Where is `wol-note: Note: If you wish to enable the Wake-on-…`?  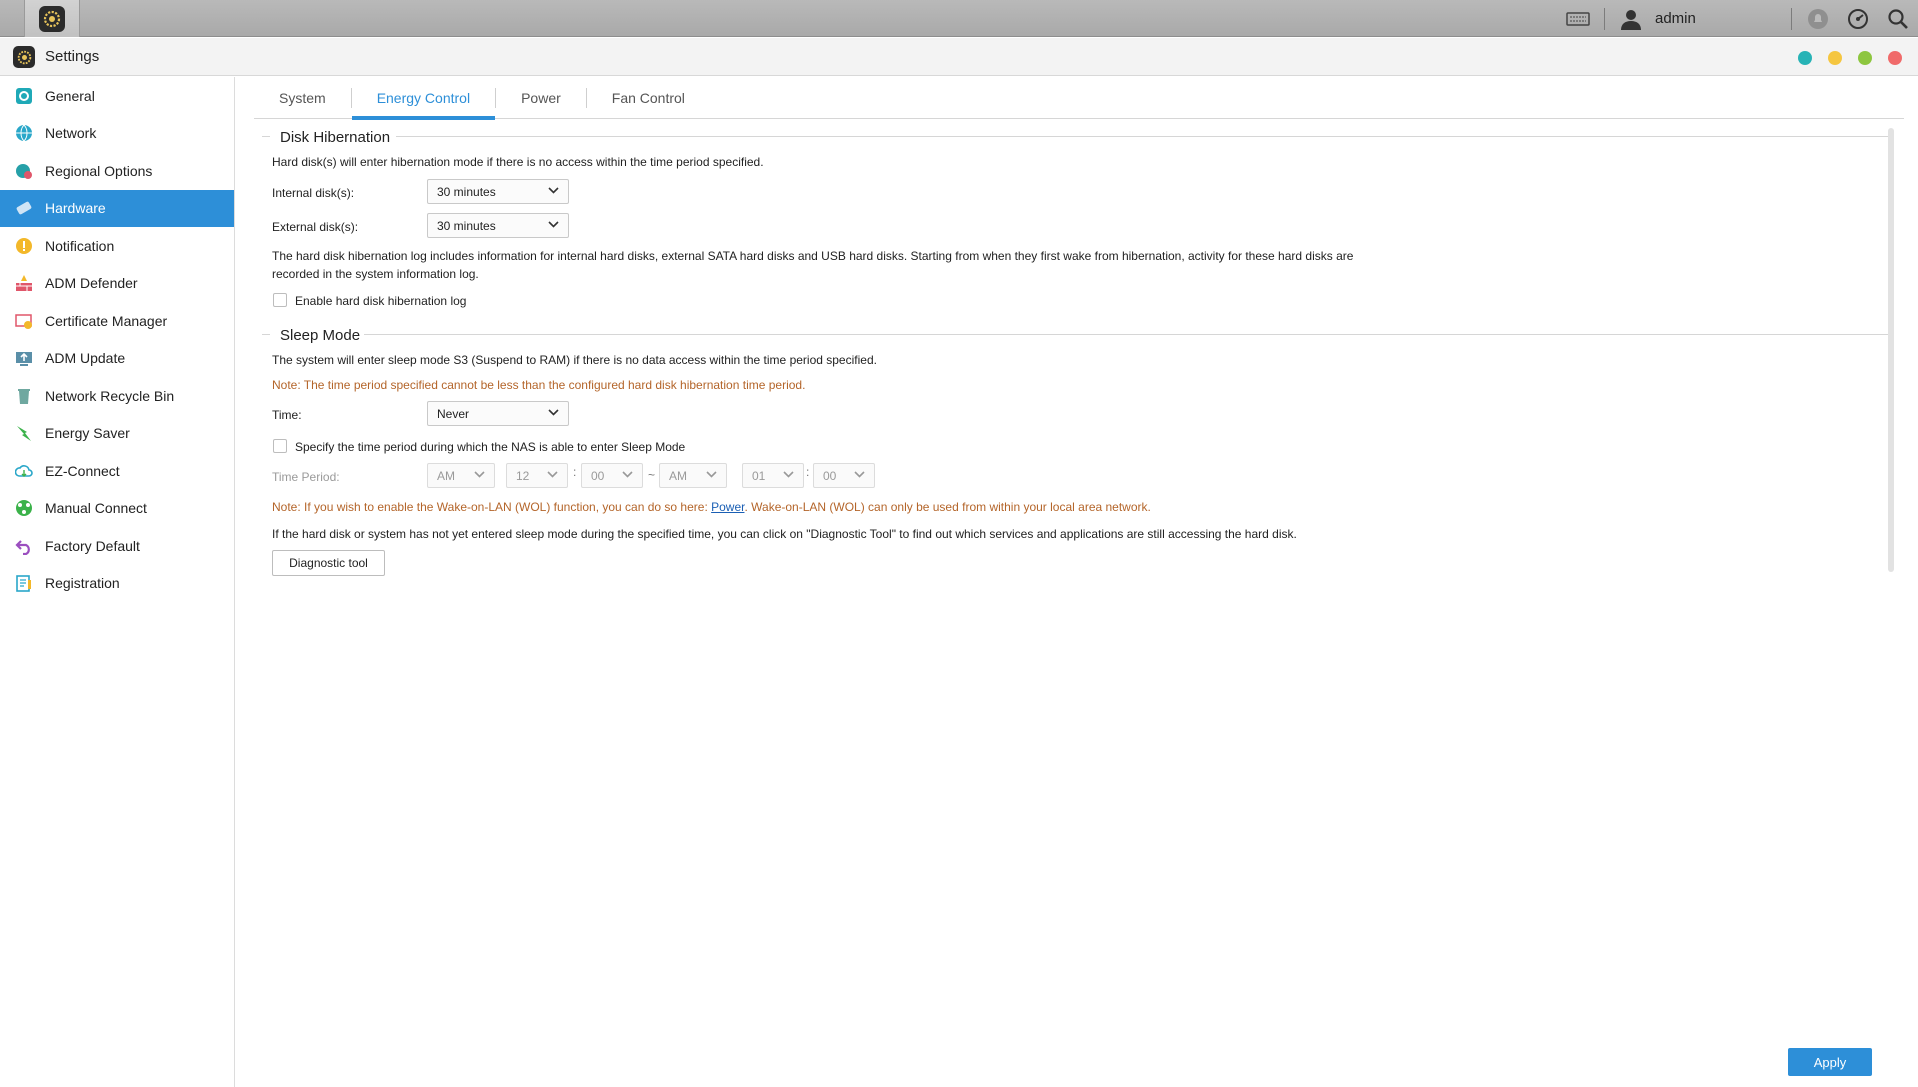
wol-note: Note: If you wish to enable the Wake-on-… is located at coordinates (711, 507).